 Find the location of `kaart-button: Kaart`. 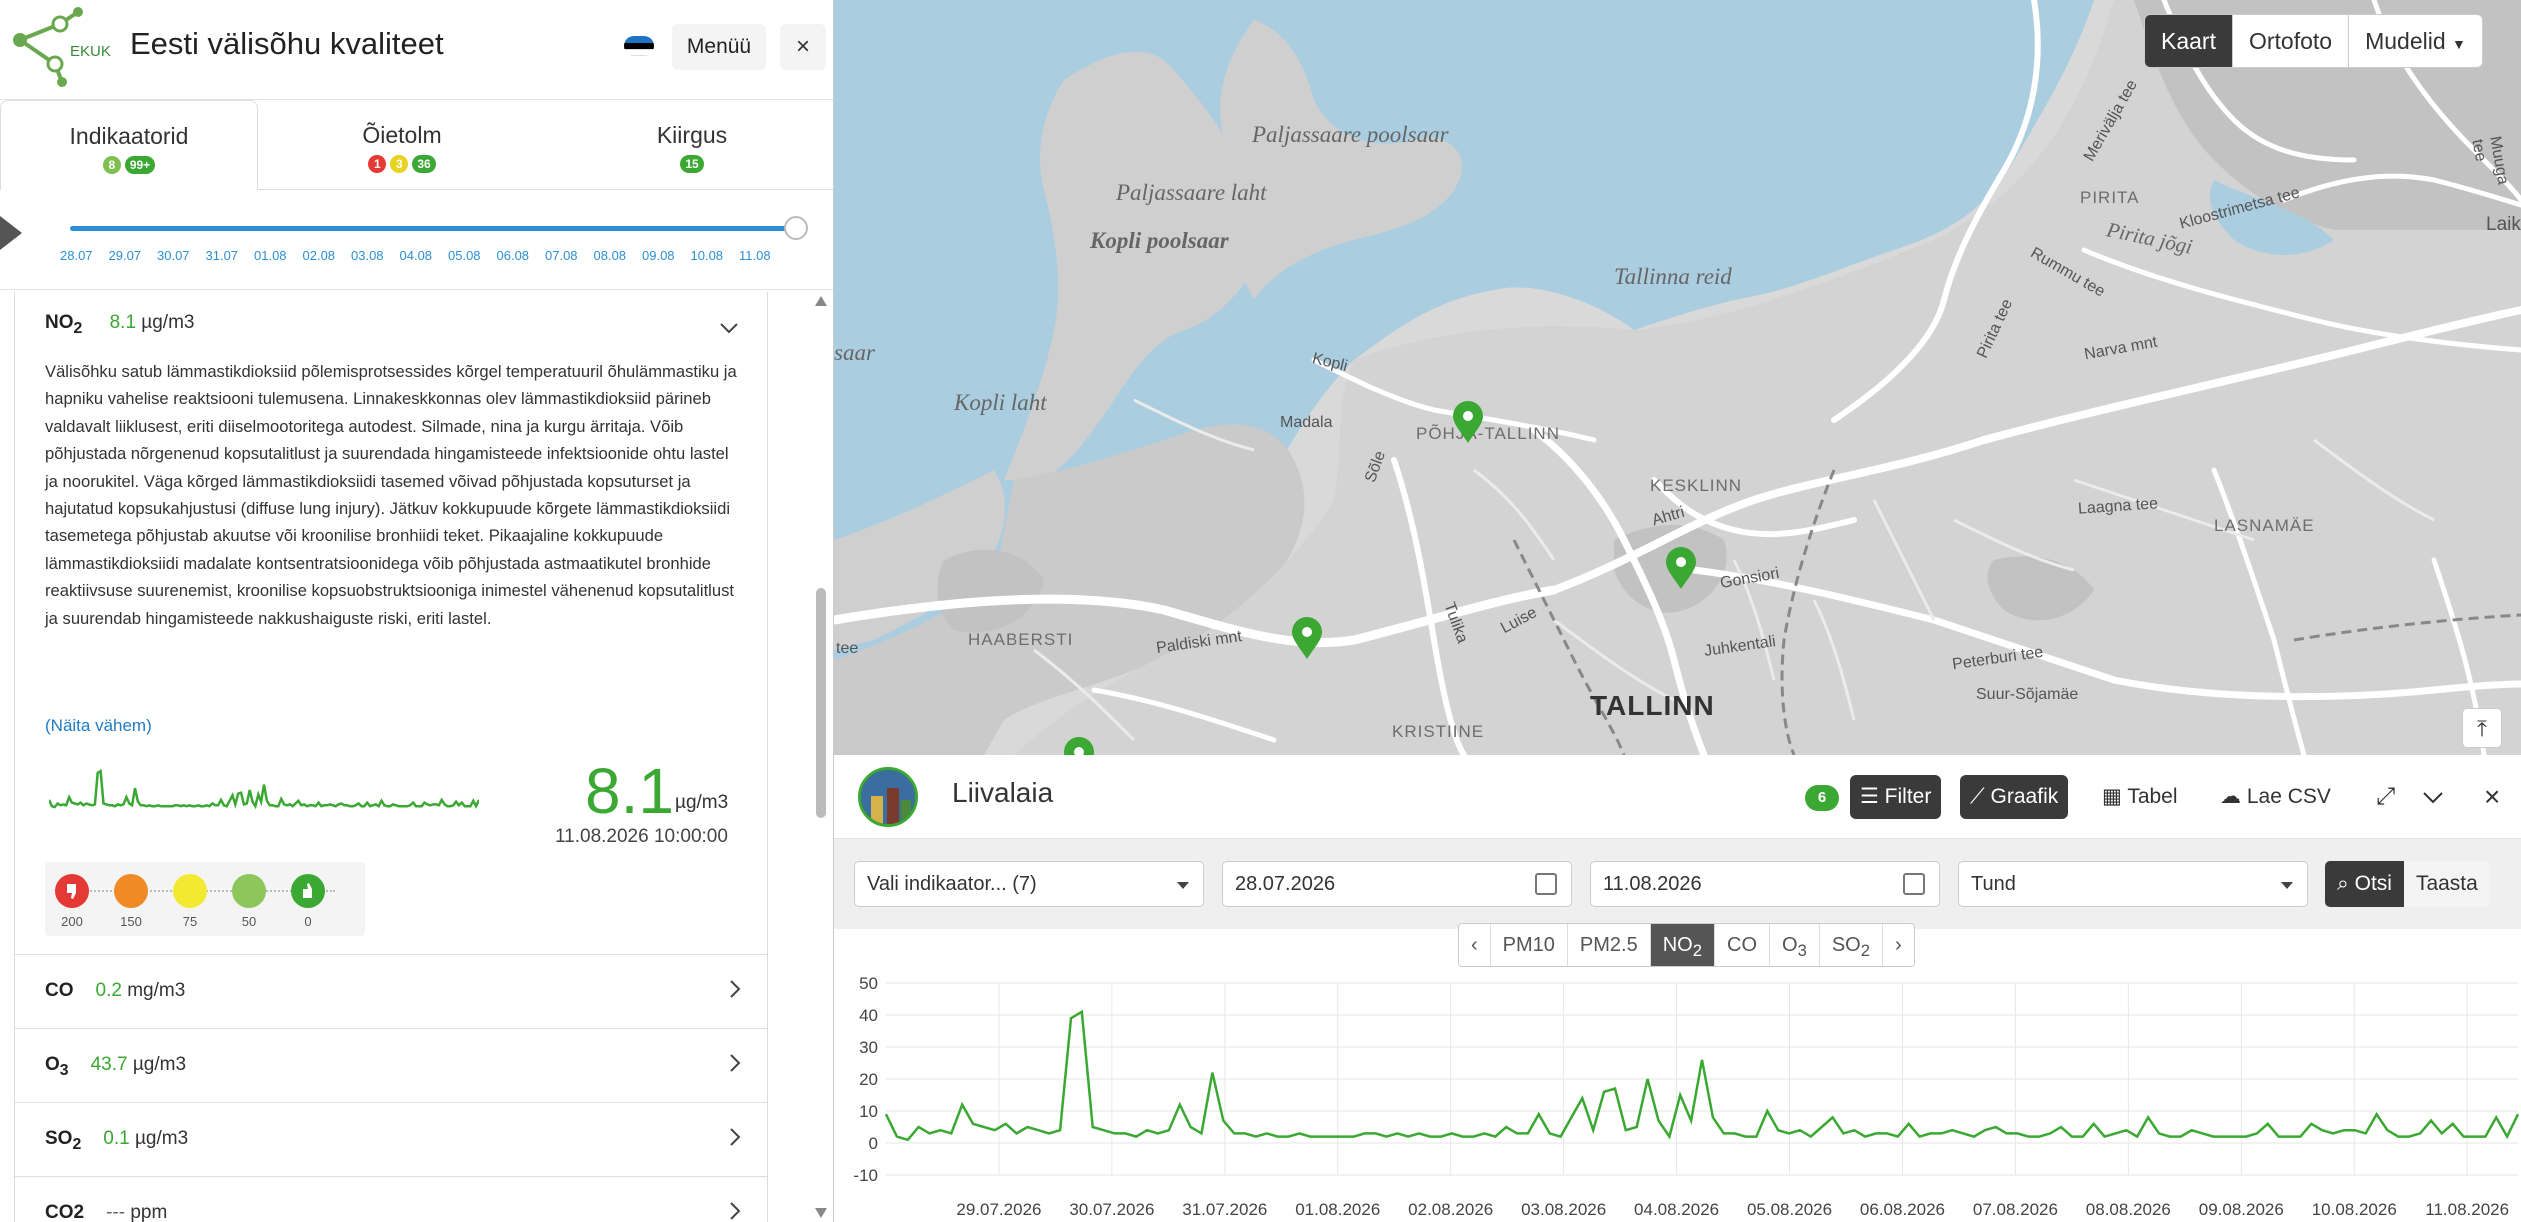

kaart-button: Kaart is located at coordinates (2189, 41).